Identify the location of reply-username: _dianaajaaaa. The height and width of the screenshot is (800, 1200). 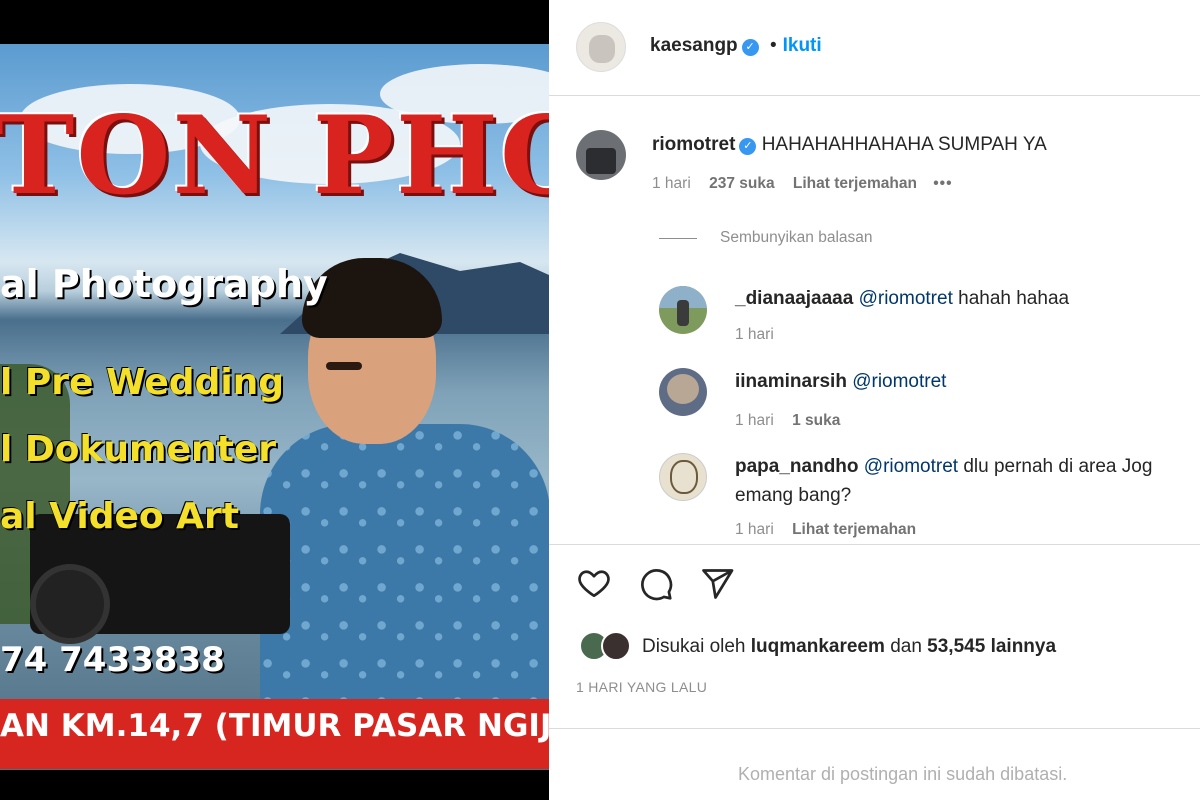
(794, 298).